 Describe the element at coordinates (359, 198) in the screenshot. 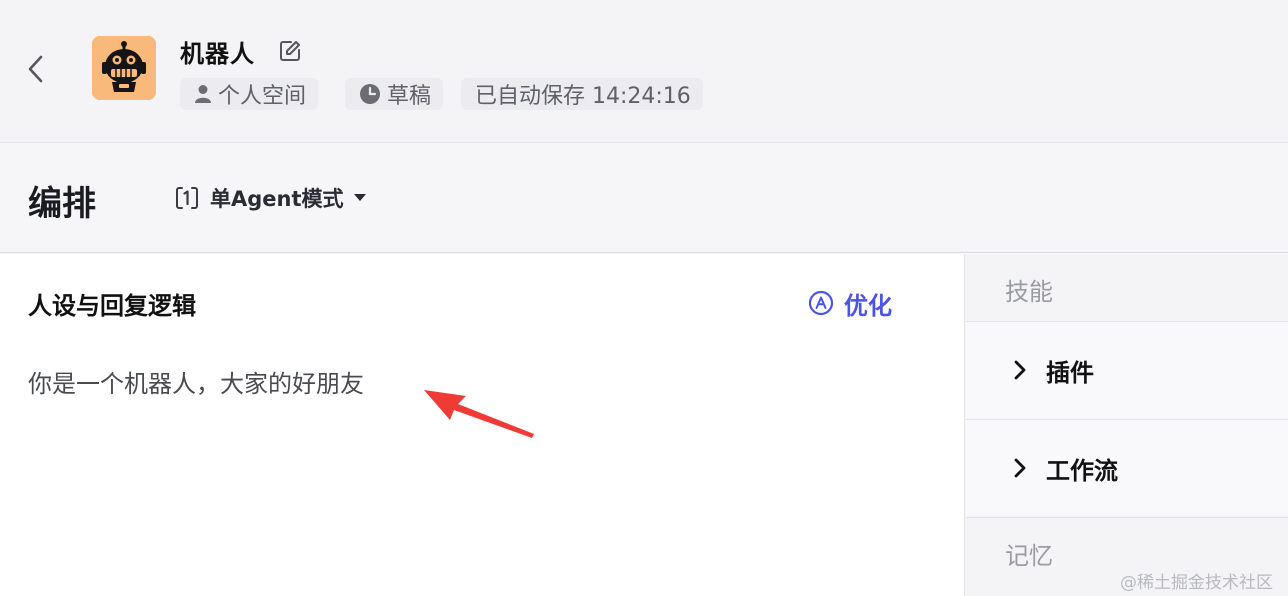

I see `caret-down-icon` at that location.